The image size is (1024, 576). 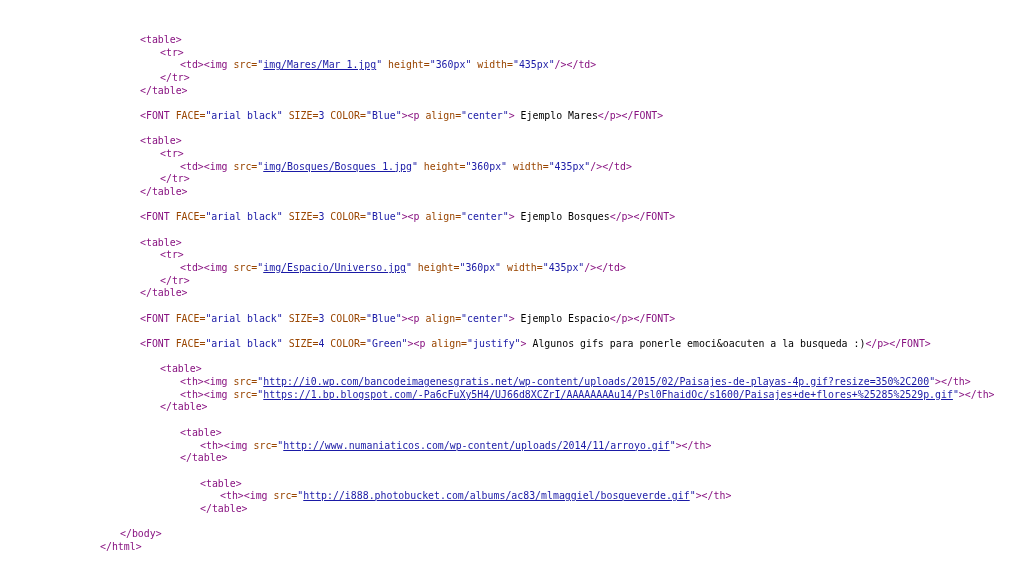 What do you see at coordinates (121, 546) in the screenshot?
I see `tag-text: </html>` at bounding box center [121, 546].